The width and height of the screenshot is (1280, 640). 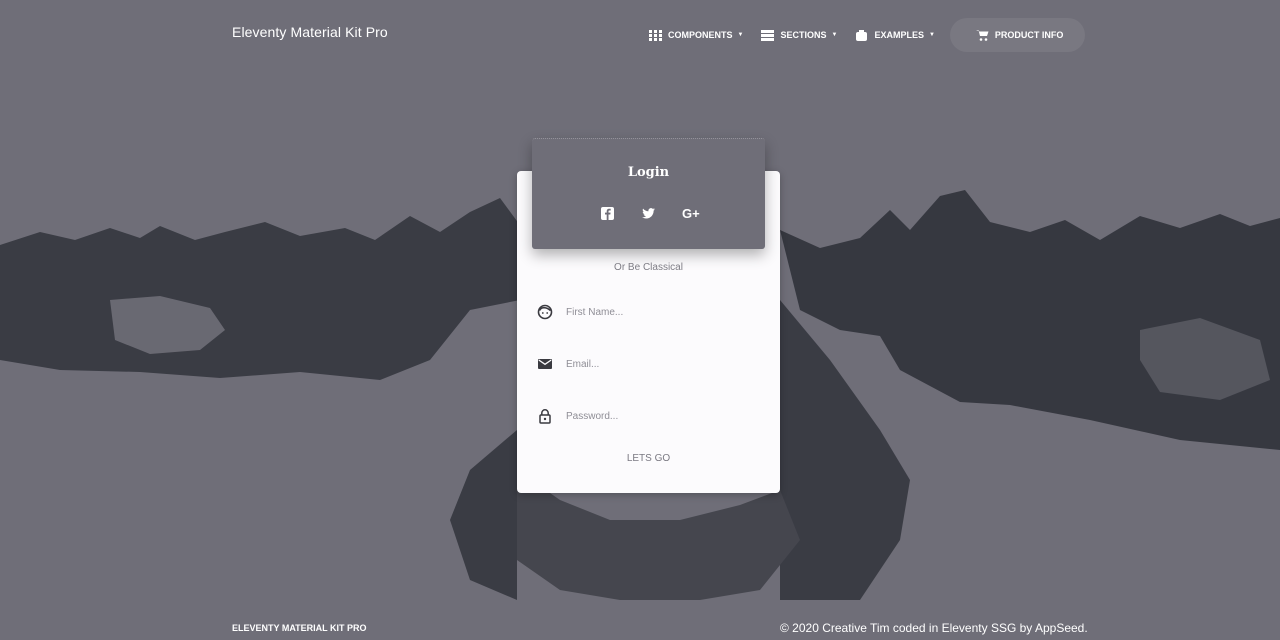 I want to click on examples-icon, so click(x=862, y=35).